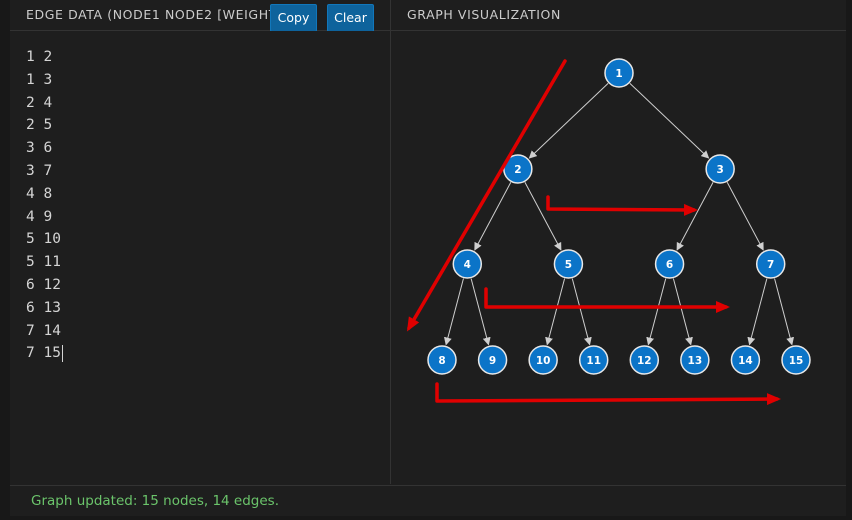  I want to click on graph-title: GRAPH VISUALIZATION, so click(484, 14).